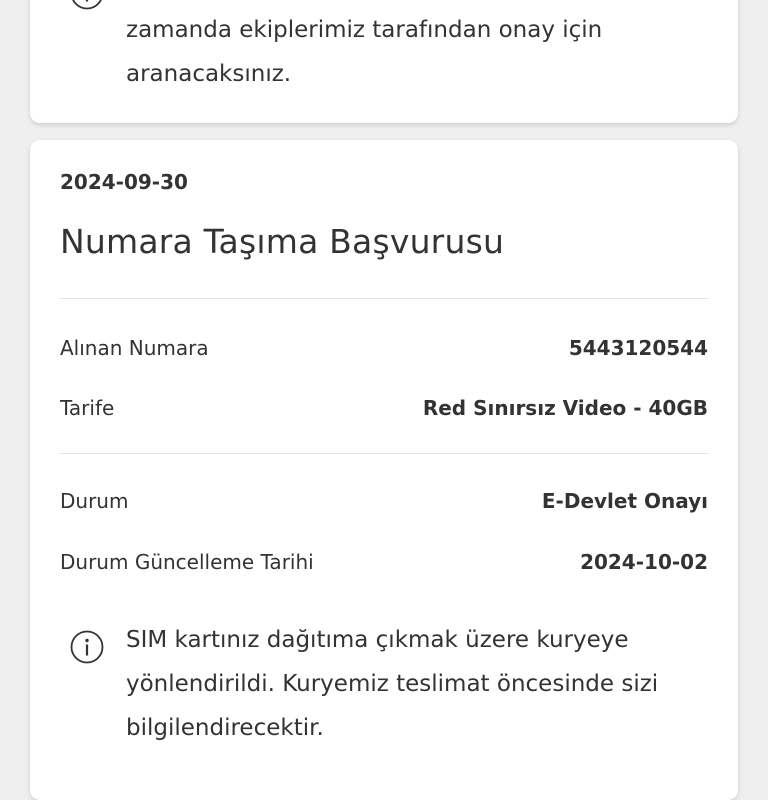  What do you see at coordinates (94, 501) in the screenshot?
I see `status-label: Durum` at bounding box center [94, 501].